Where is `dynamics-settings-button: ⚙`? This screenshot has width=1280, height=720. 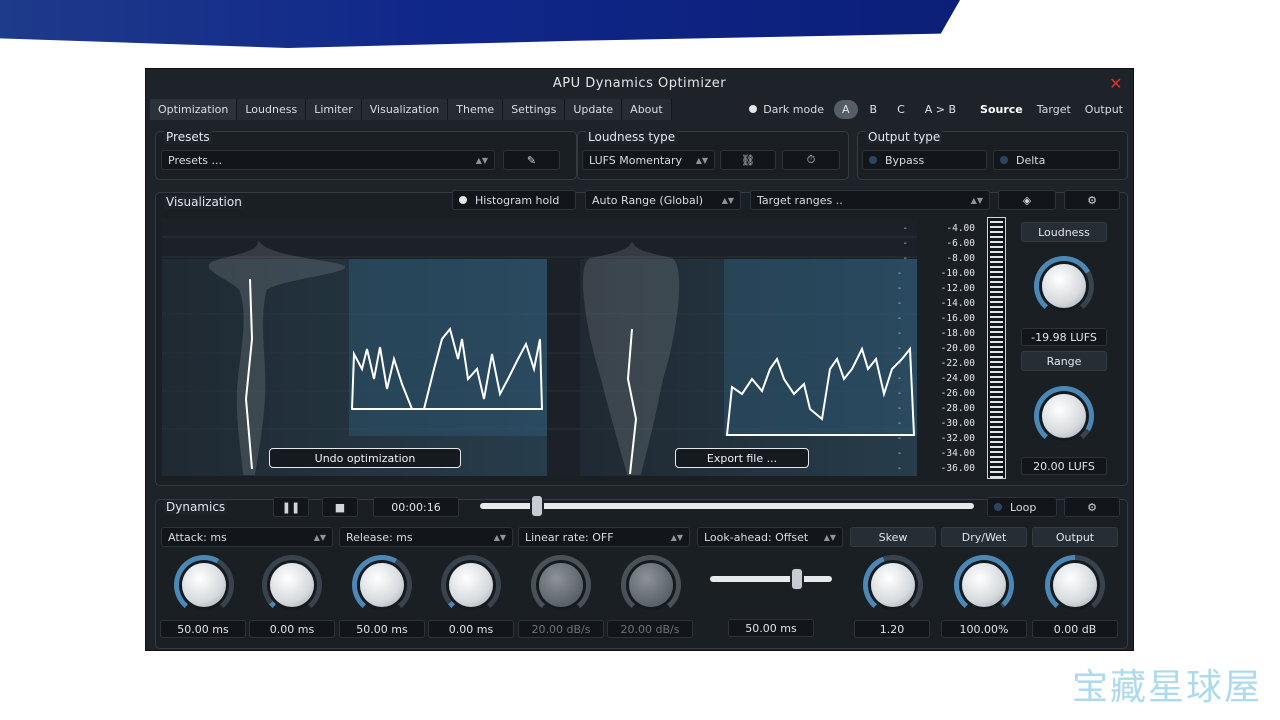
dynamics-settings-button: ⚙ is located at coordinates (1092, 507).